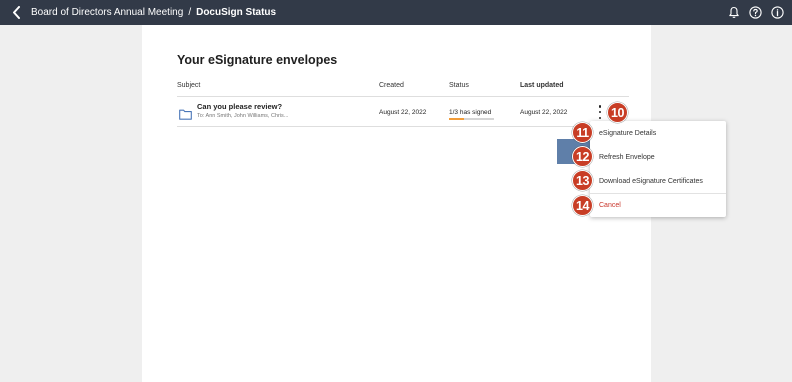 This screenshot has height=382, width=792. I want to click on signing-progress-fill, so click(456, 119).